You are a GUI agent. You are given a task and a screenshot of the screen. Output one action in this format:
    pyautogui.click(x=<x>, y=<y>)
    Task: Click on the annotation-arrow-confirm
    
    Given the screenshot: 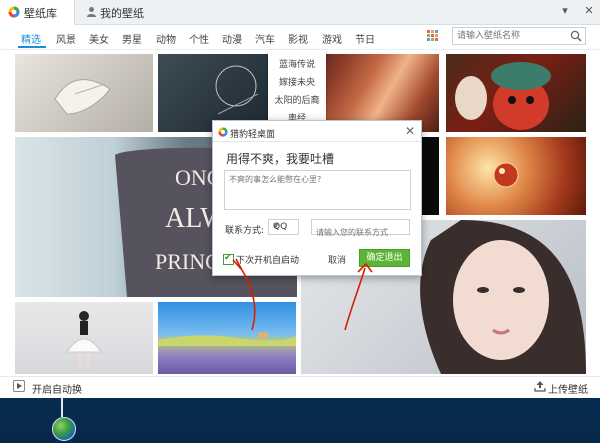 What is the action you would take?
    pyautogui.click(x=355, y=299)
    